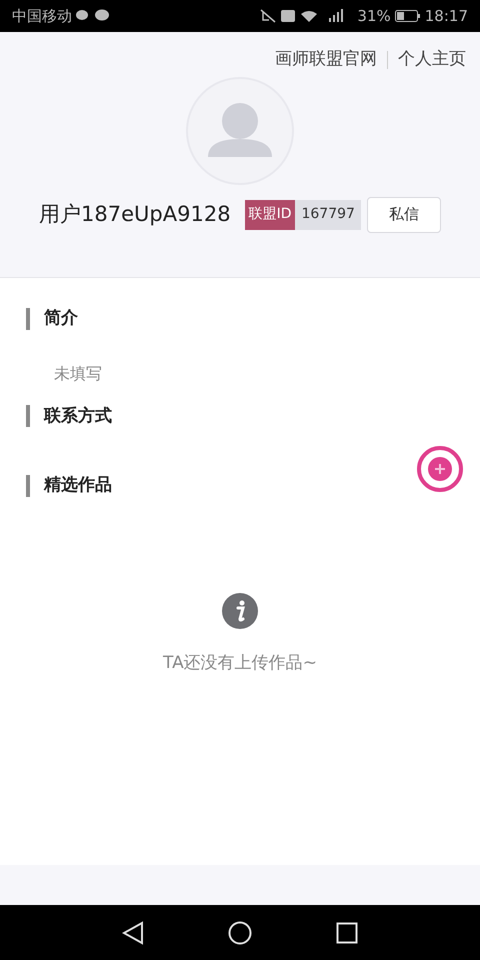 The image size is (480, 960). I want to click on official-site-link: 画师联盟官网, so click(326, 59).